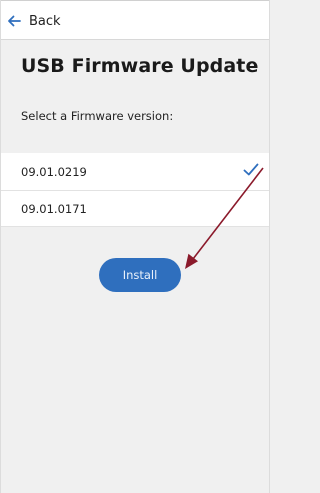 This screenshot has width=320, height=493. What do you see at coordinates (251, 171) in the screenshot?
I see `checkmark-icon` at bounding box center [251, 171].